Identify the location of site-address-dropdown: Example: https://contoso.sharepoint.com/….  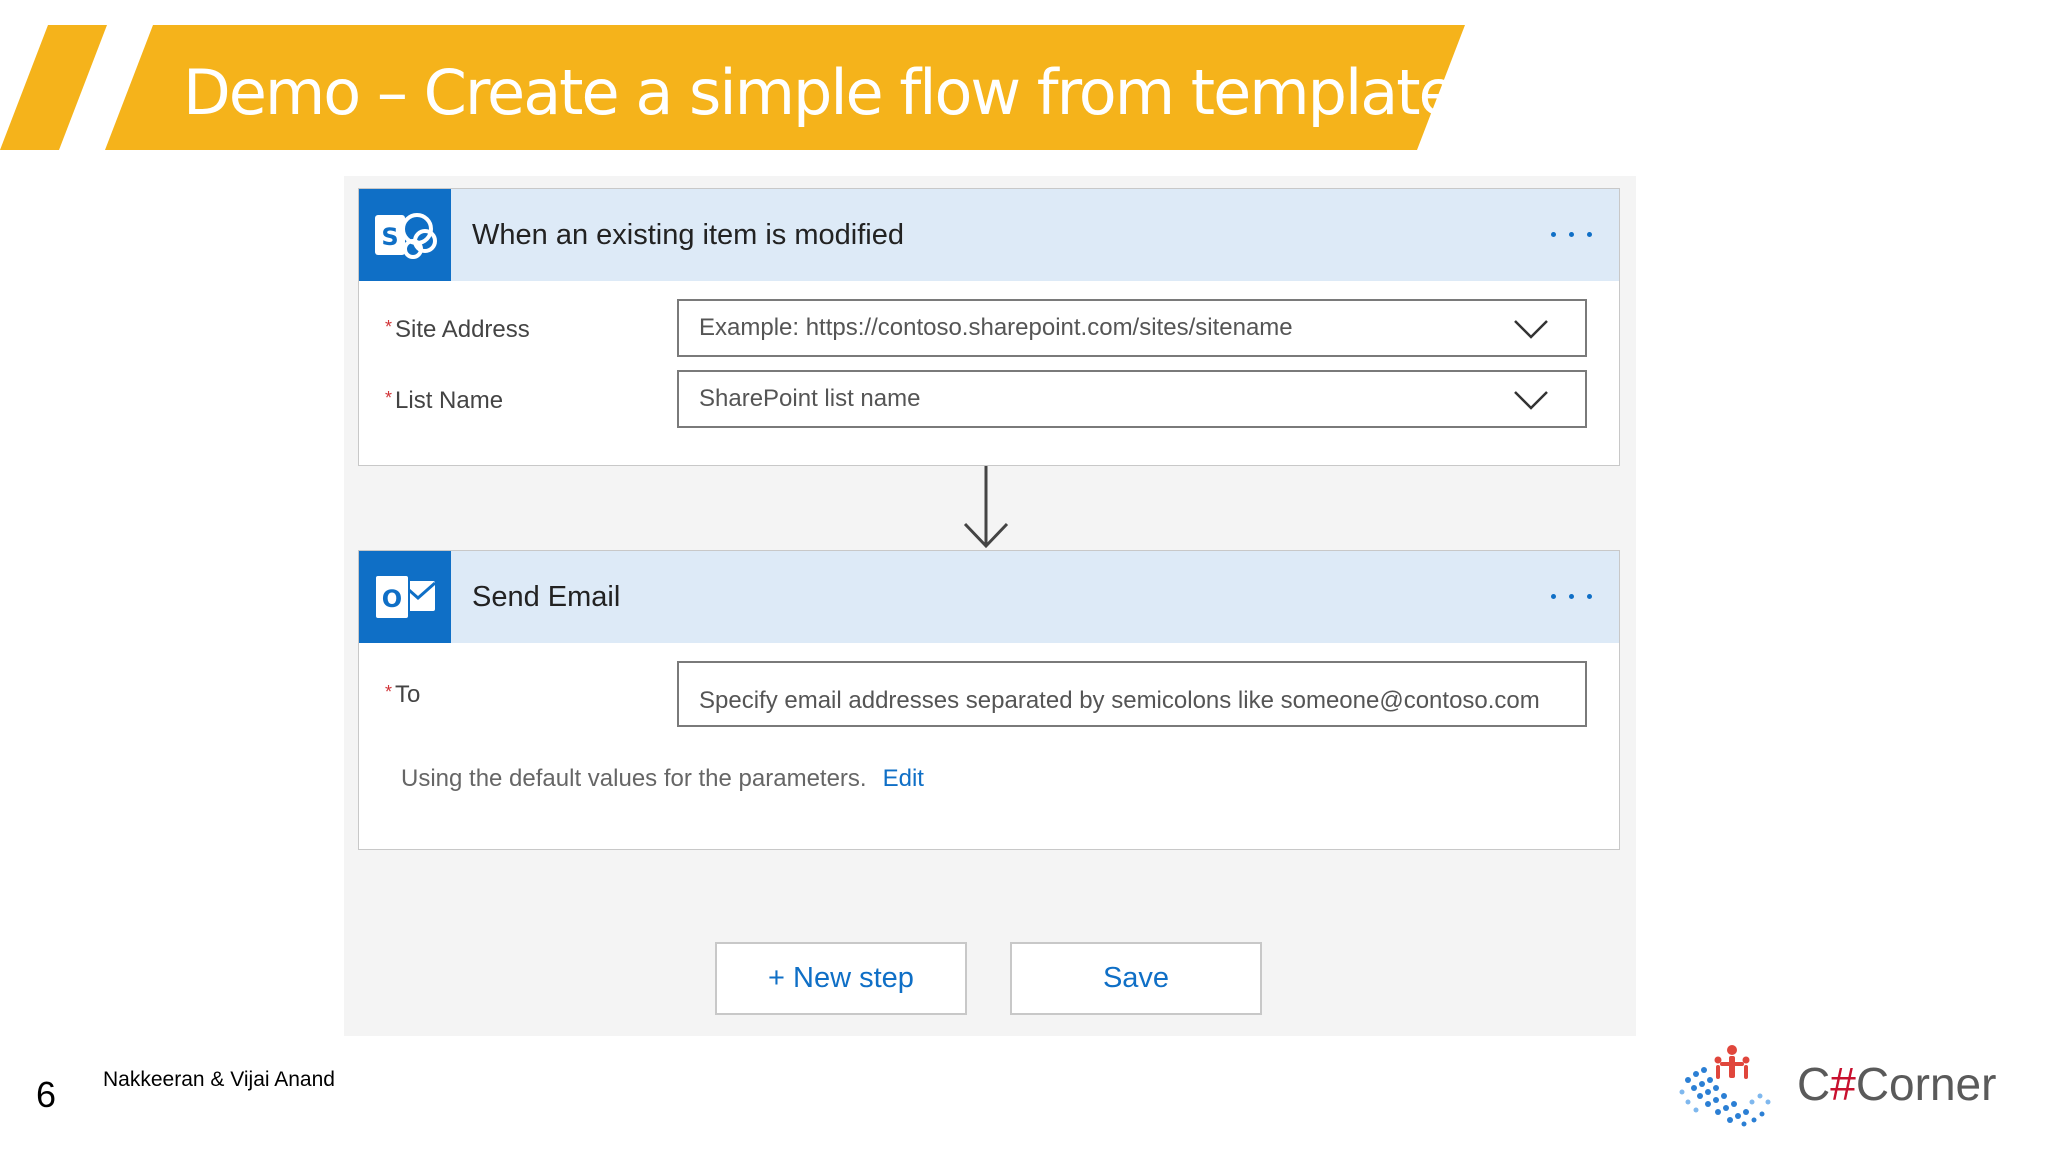
(1132, 328).